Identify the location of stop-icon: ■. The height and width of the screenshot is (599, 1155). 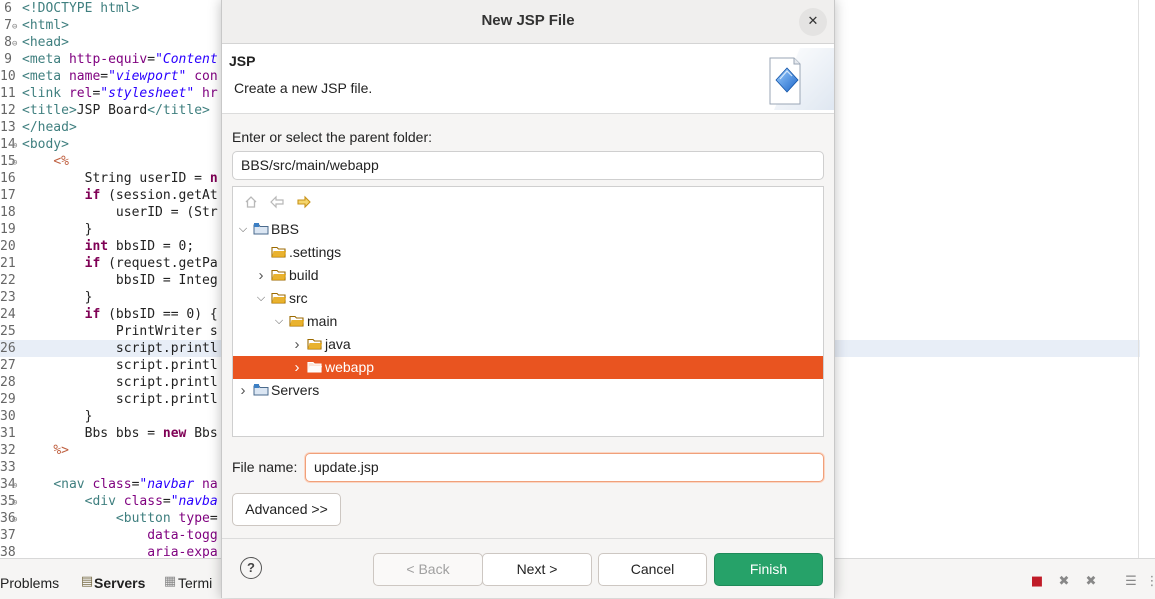
(1037, 582).